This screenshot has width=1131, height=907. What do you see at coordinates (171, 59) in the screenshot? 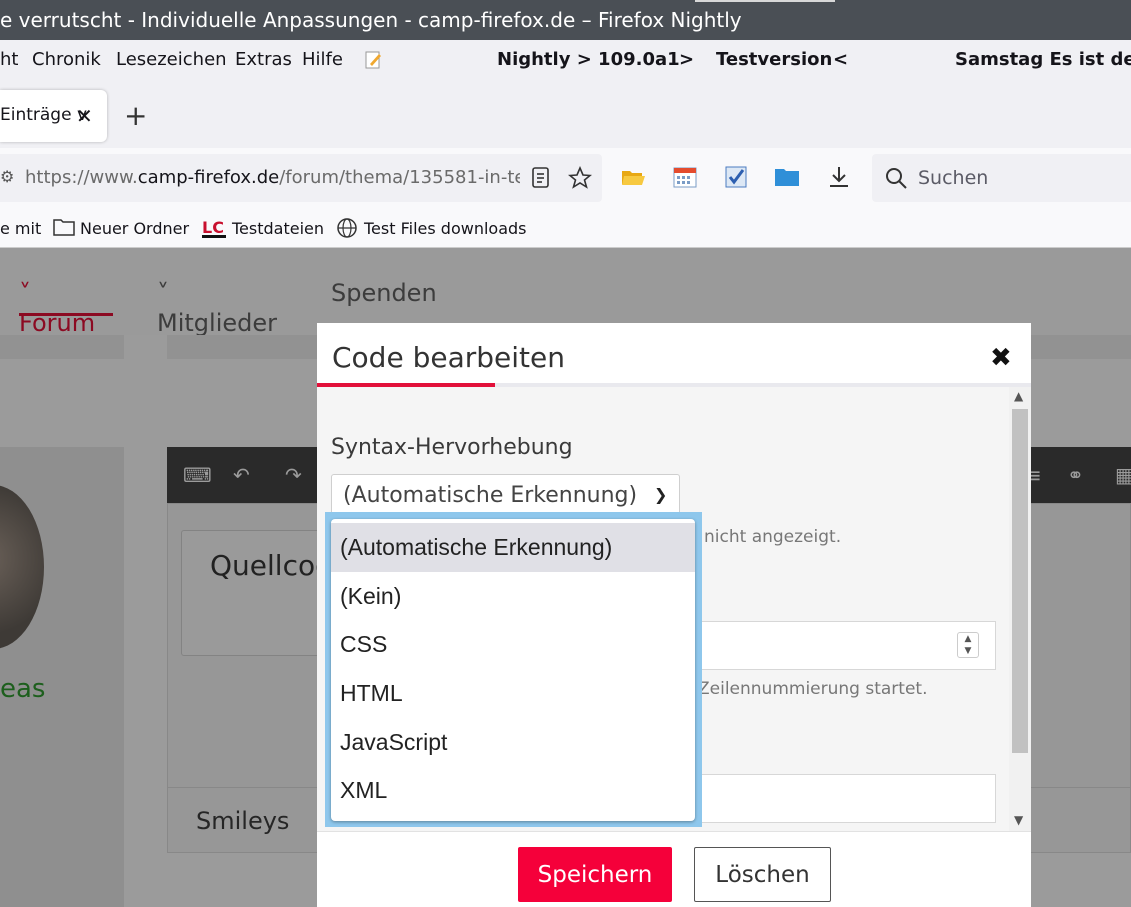
I see `menu-item-lesezeichen: Lesezeichen` at bounding box center [171, 59].